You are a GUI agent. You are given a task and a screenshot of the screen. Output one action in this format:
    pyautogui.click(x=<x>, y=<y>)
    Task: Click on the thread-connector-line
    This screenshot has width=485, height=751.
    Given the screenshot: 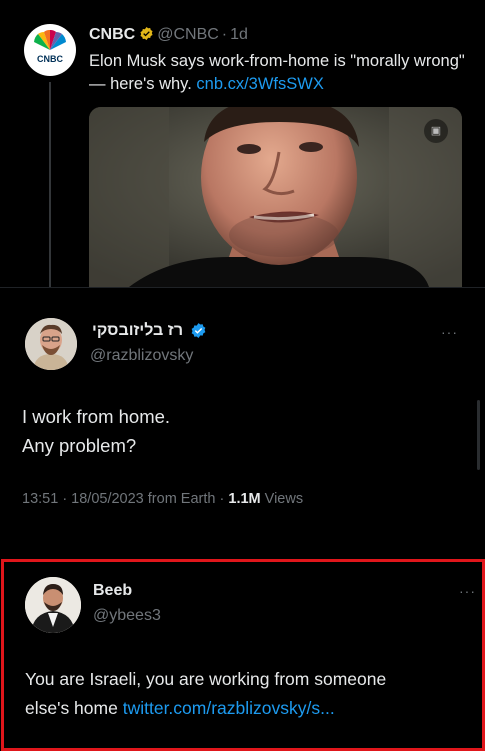 What is the action you would take?
    pyautogui.click(x=50, y=184)
    